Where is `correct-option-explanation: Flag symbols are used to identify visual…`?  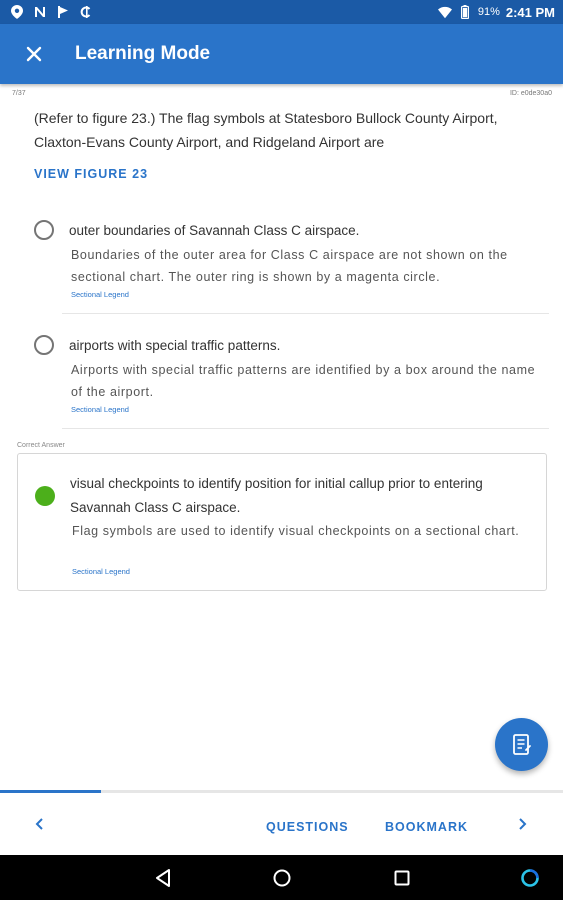 correct-option-explanation: Flag symbols are used to identify visual… is located at coordinates (296, 531).